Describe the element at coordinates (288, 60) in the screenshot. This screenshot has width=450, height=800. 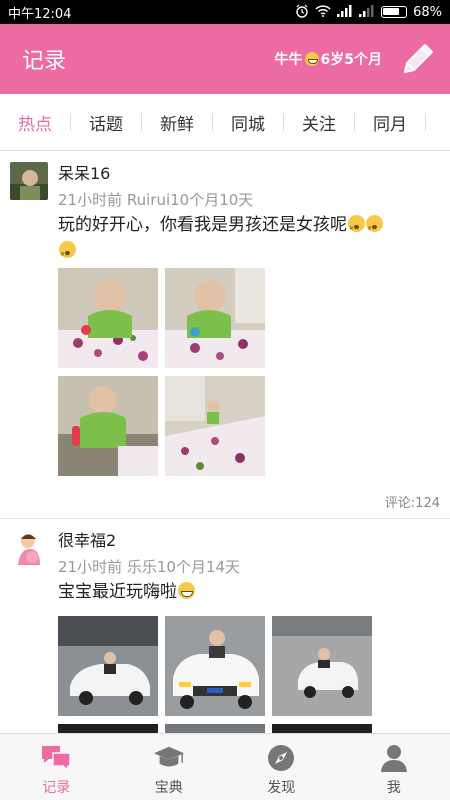
I see `baby-name: 牛牛` at that location.